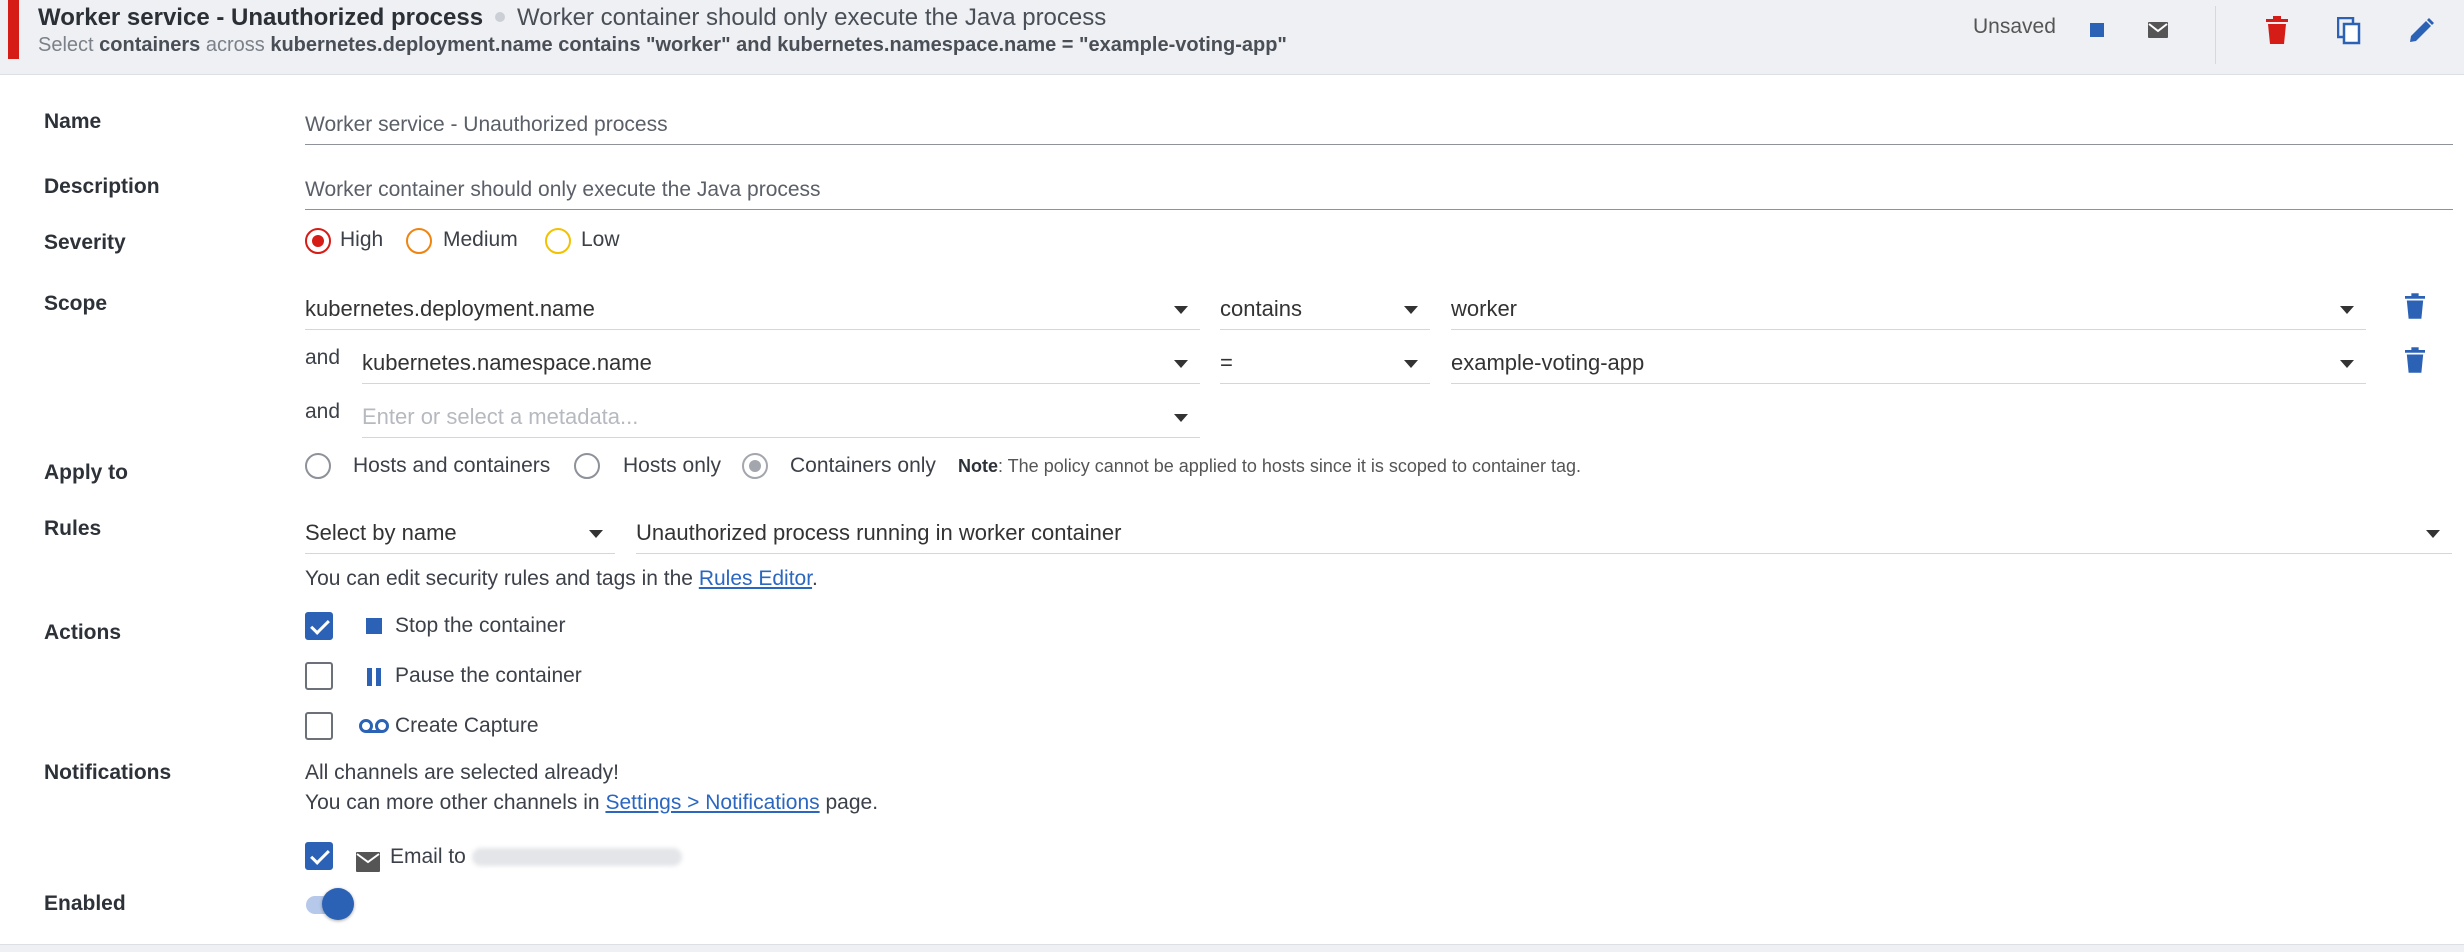  I want to click on name-input: Worker service - Unauthorized process, so click(1379, 125).